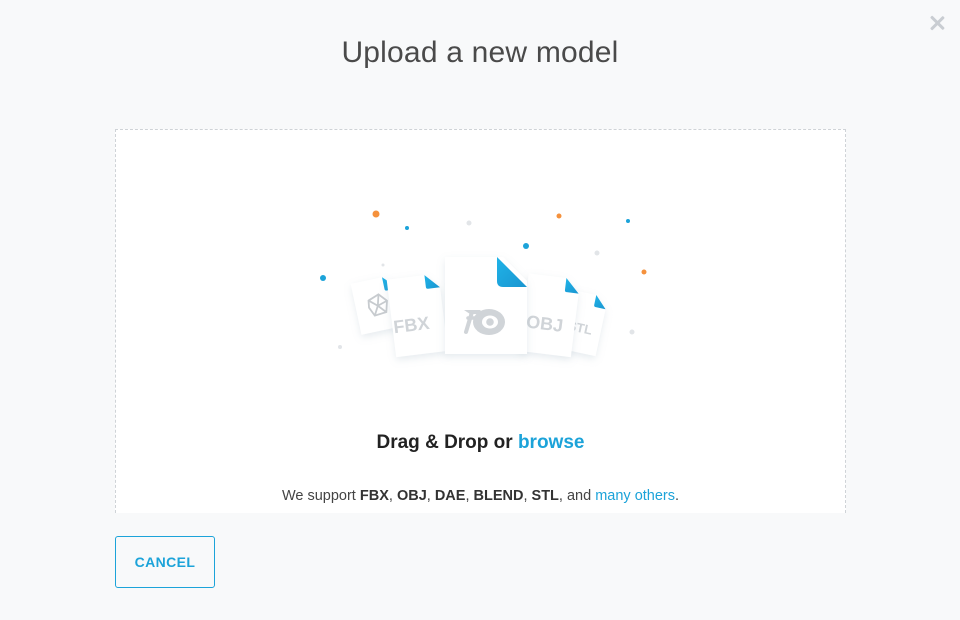 The width and height of the screenshot is (960, 620). Describe the element at coordinates (450, 496) in the screenshot. I see `format-dae: DAE` at that location.